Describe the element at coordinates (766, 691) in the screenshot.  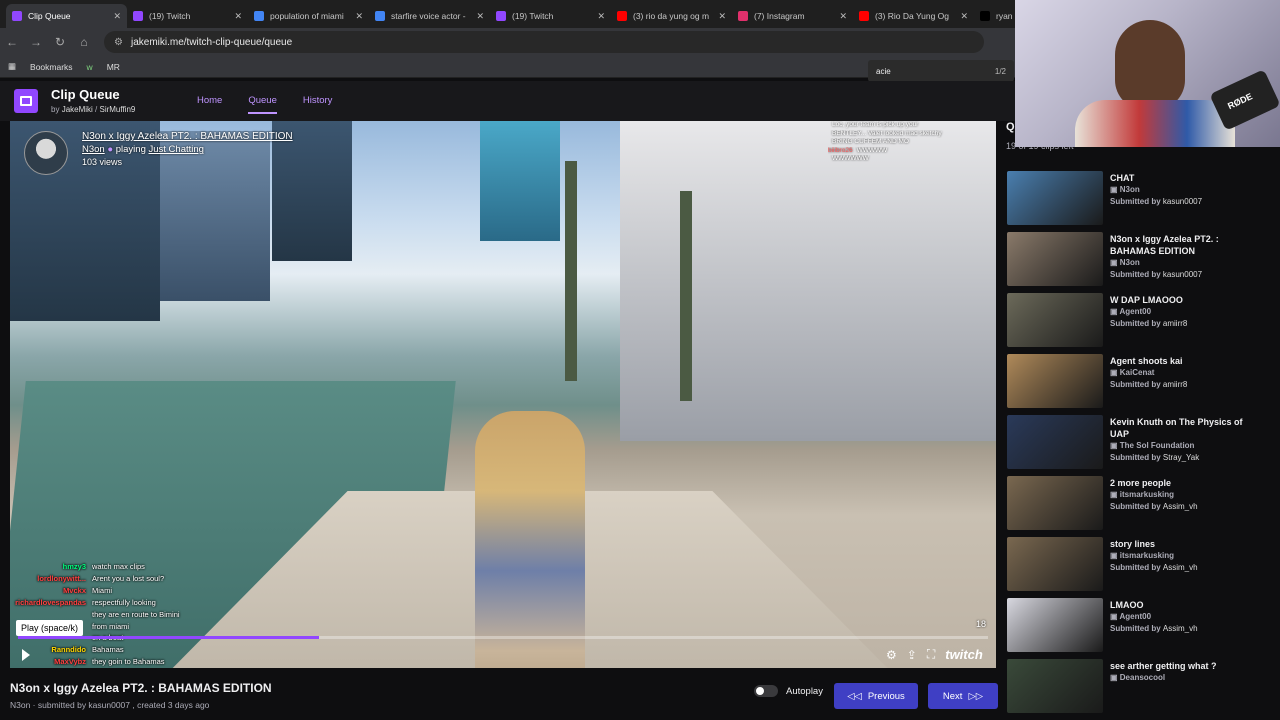
I see `autoplay-switch` at that location.